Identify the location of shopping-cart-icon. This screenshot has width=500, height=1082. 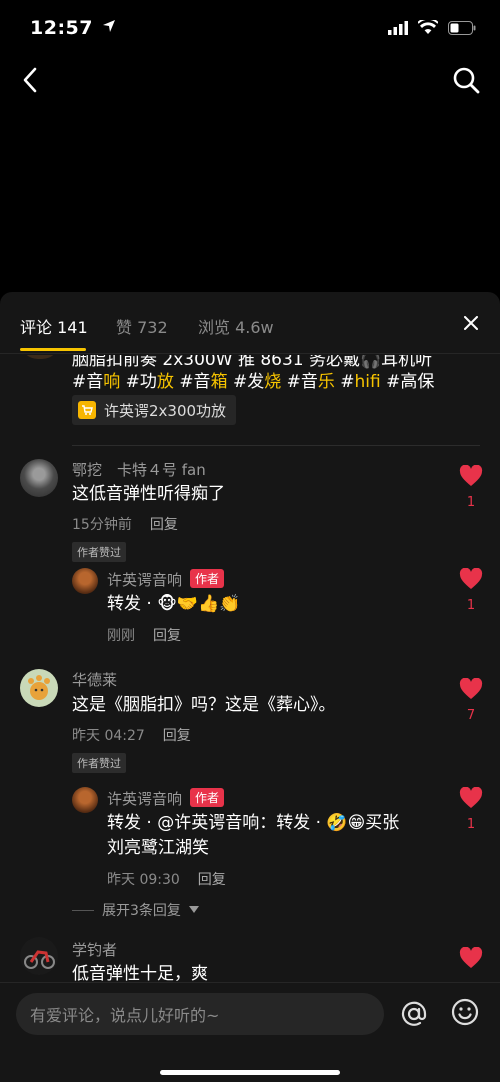
(87, 410).